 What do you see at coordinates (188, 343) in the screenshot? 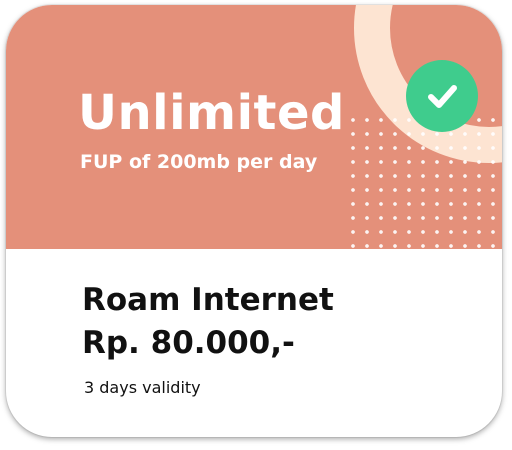
I see `product-price: Rp. 80.000,-` at bounding box center [188, 343].